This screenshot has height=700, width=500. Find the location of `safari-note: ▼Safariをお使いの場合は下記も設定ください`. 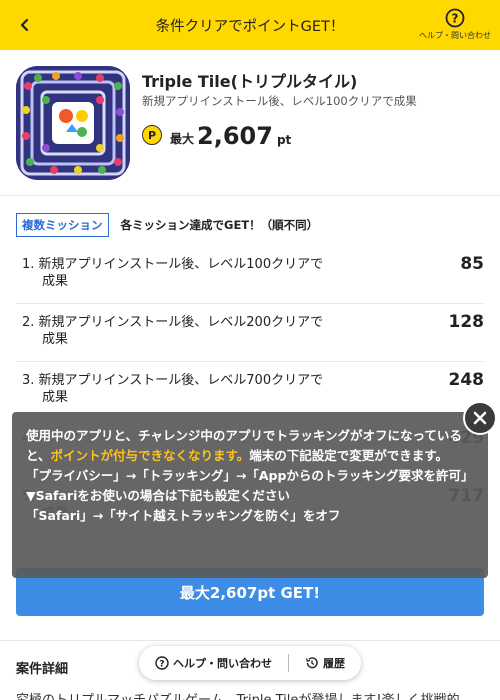

safari-note: ▼Safariをお使いの場合は下記も設定ください is located at coordinates (158, 495).